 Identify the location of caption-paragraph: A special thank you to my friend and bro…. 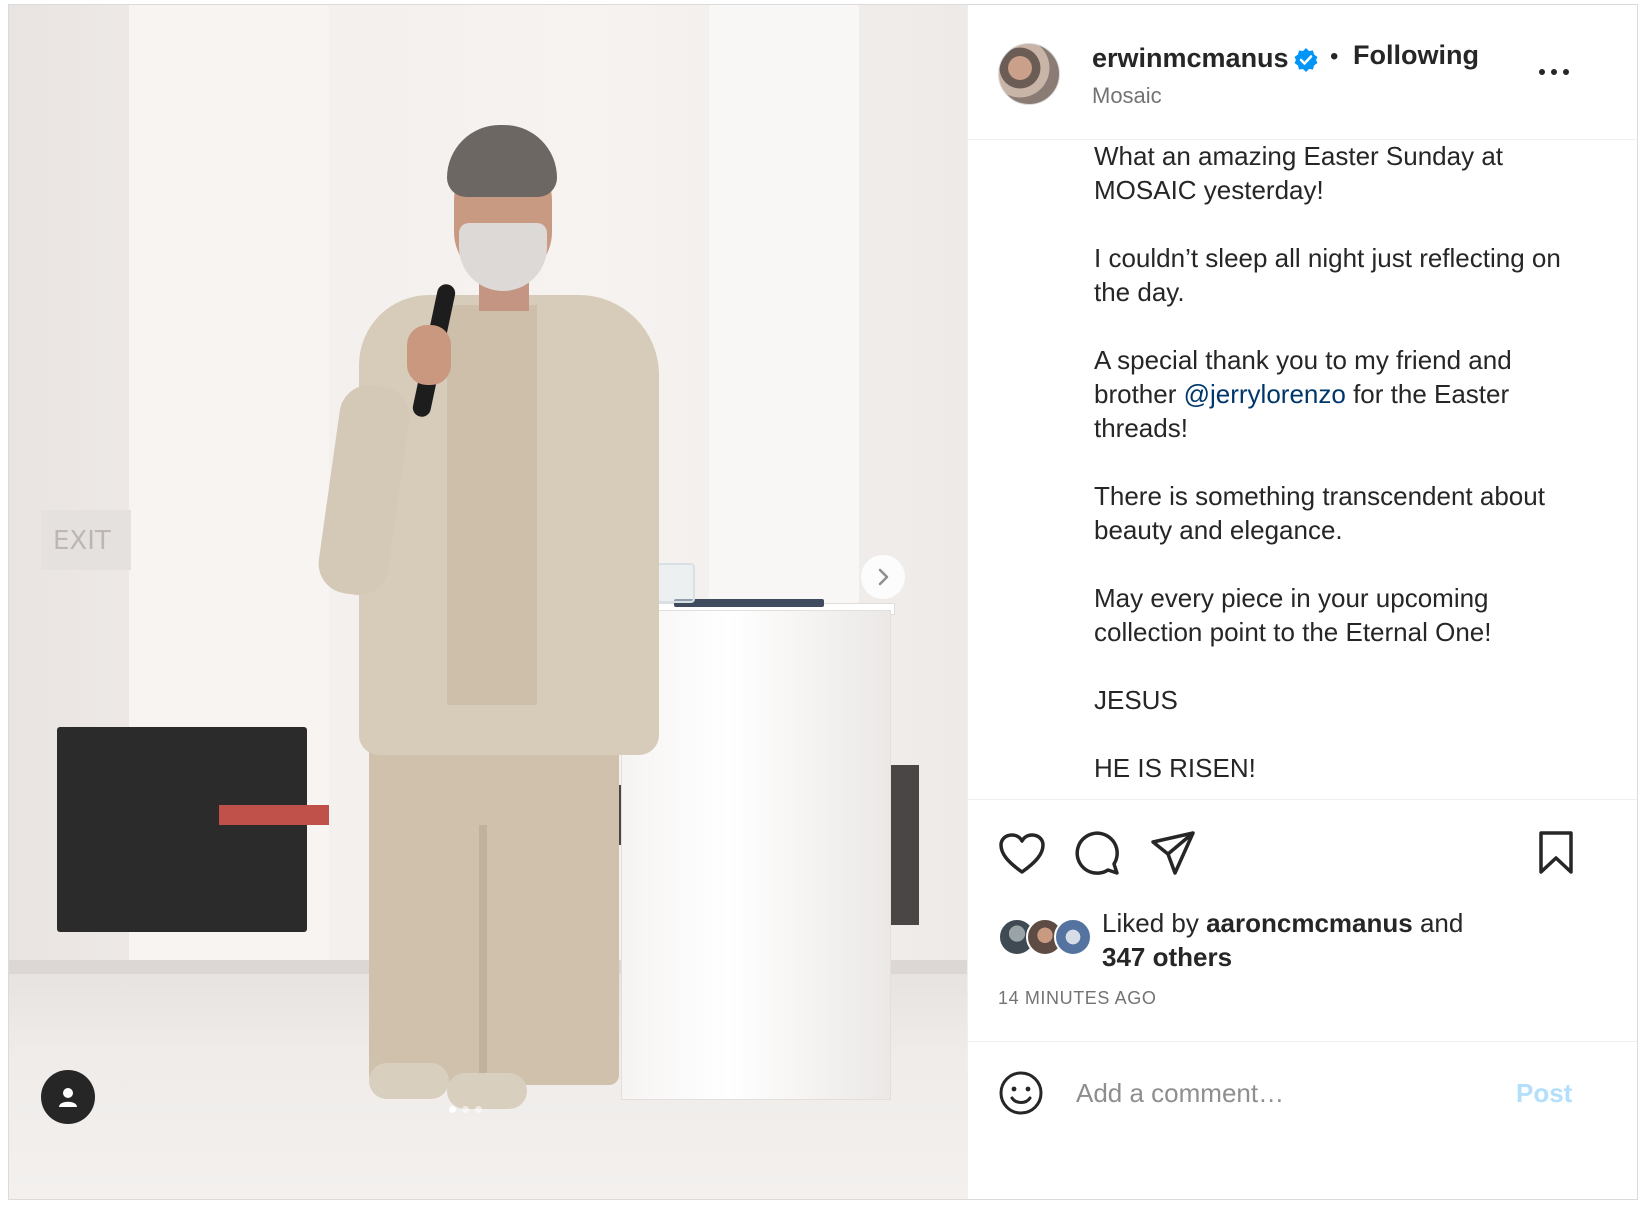
(1339, 394).